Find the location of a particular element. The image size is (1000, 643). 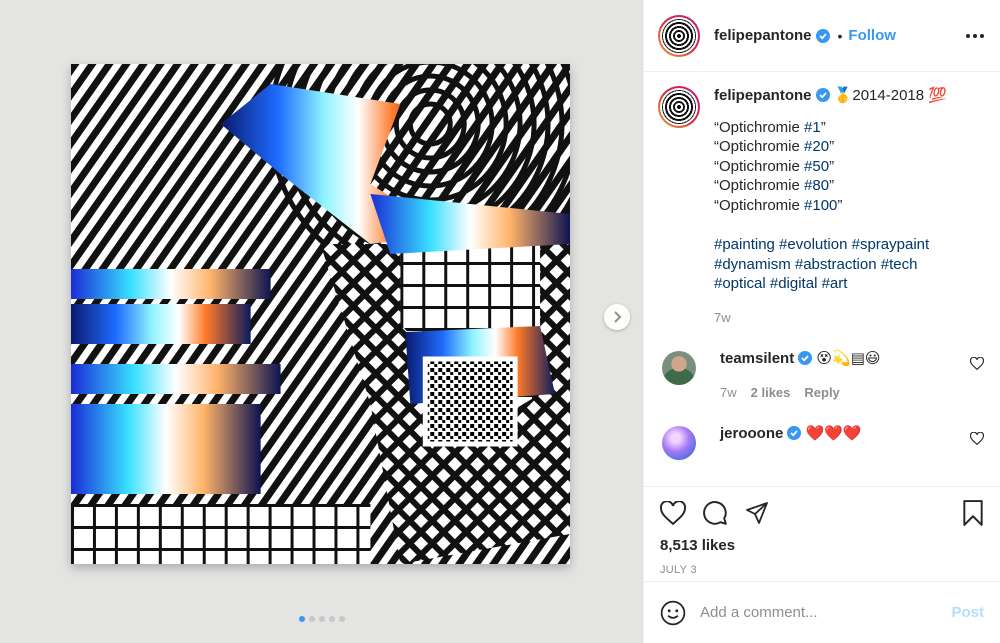

comment-text: ❤️❤️❤️ is located at coordinates (833, 433).